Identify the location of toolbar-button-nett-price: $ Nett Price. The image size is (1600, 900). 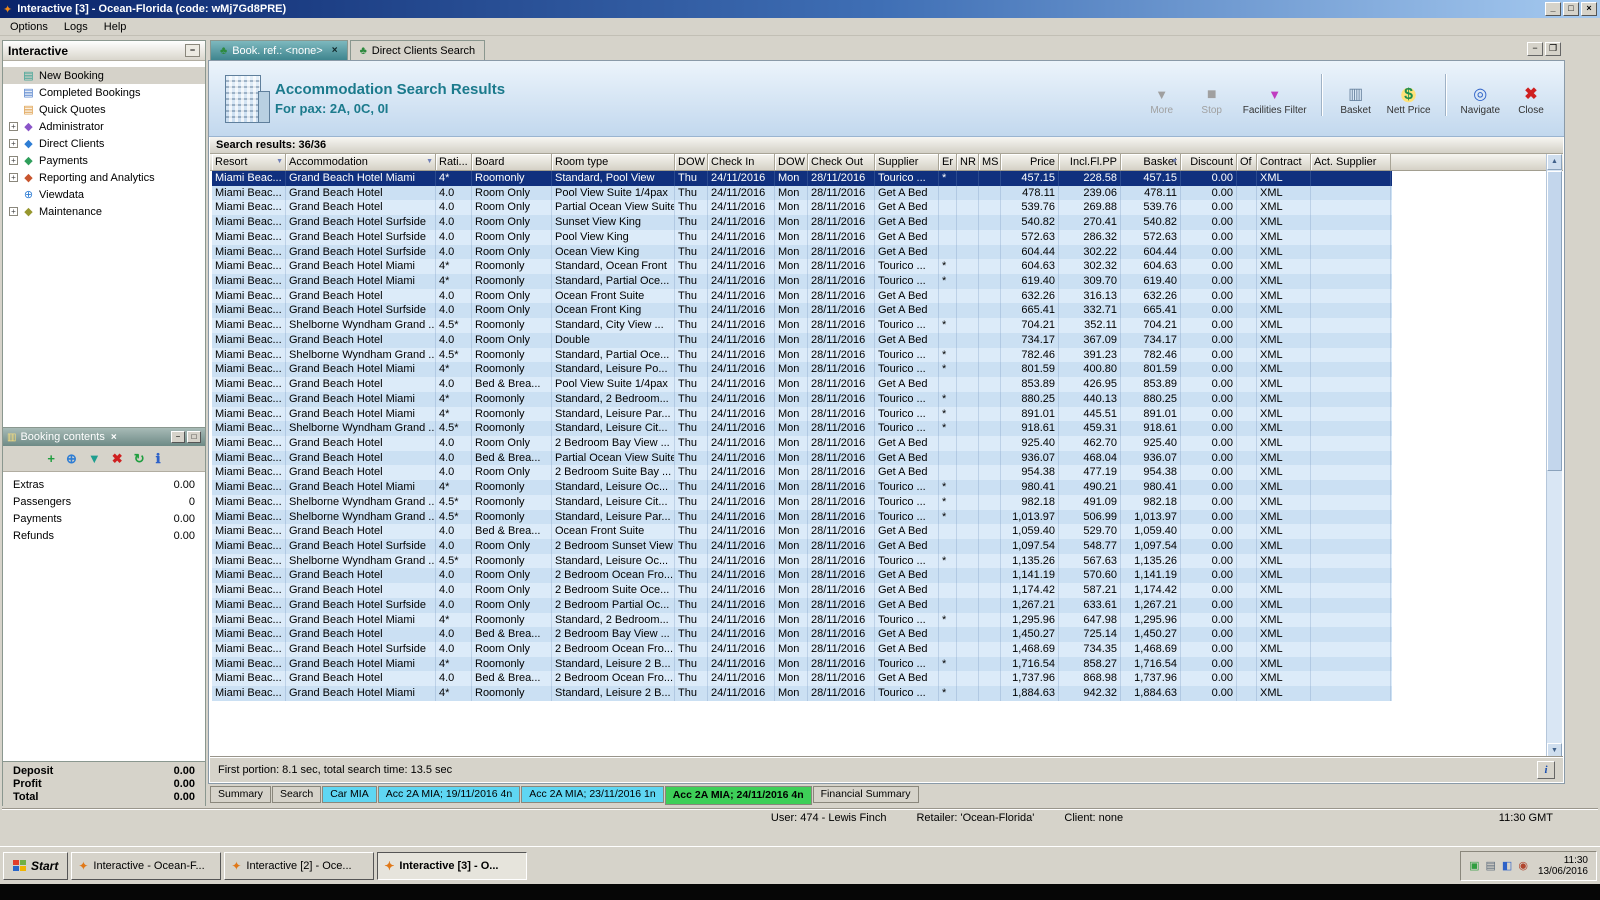
(1409, 100).